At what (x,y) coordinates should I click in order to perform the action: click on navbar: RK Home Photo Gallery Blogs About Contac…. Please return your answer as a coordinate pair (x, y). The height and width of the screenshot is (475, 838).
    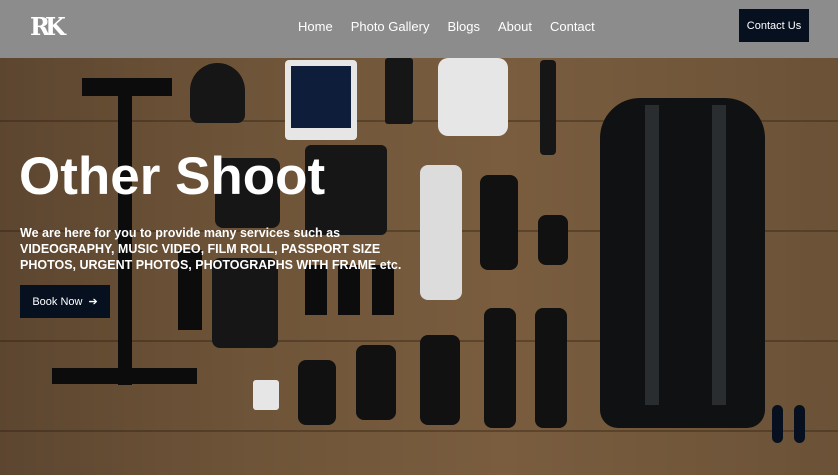
    Looking at the image, I should click on (419, 29).